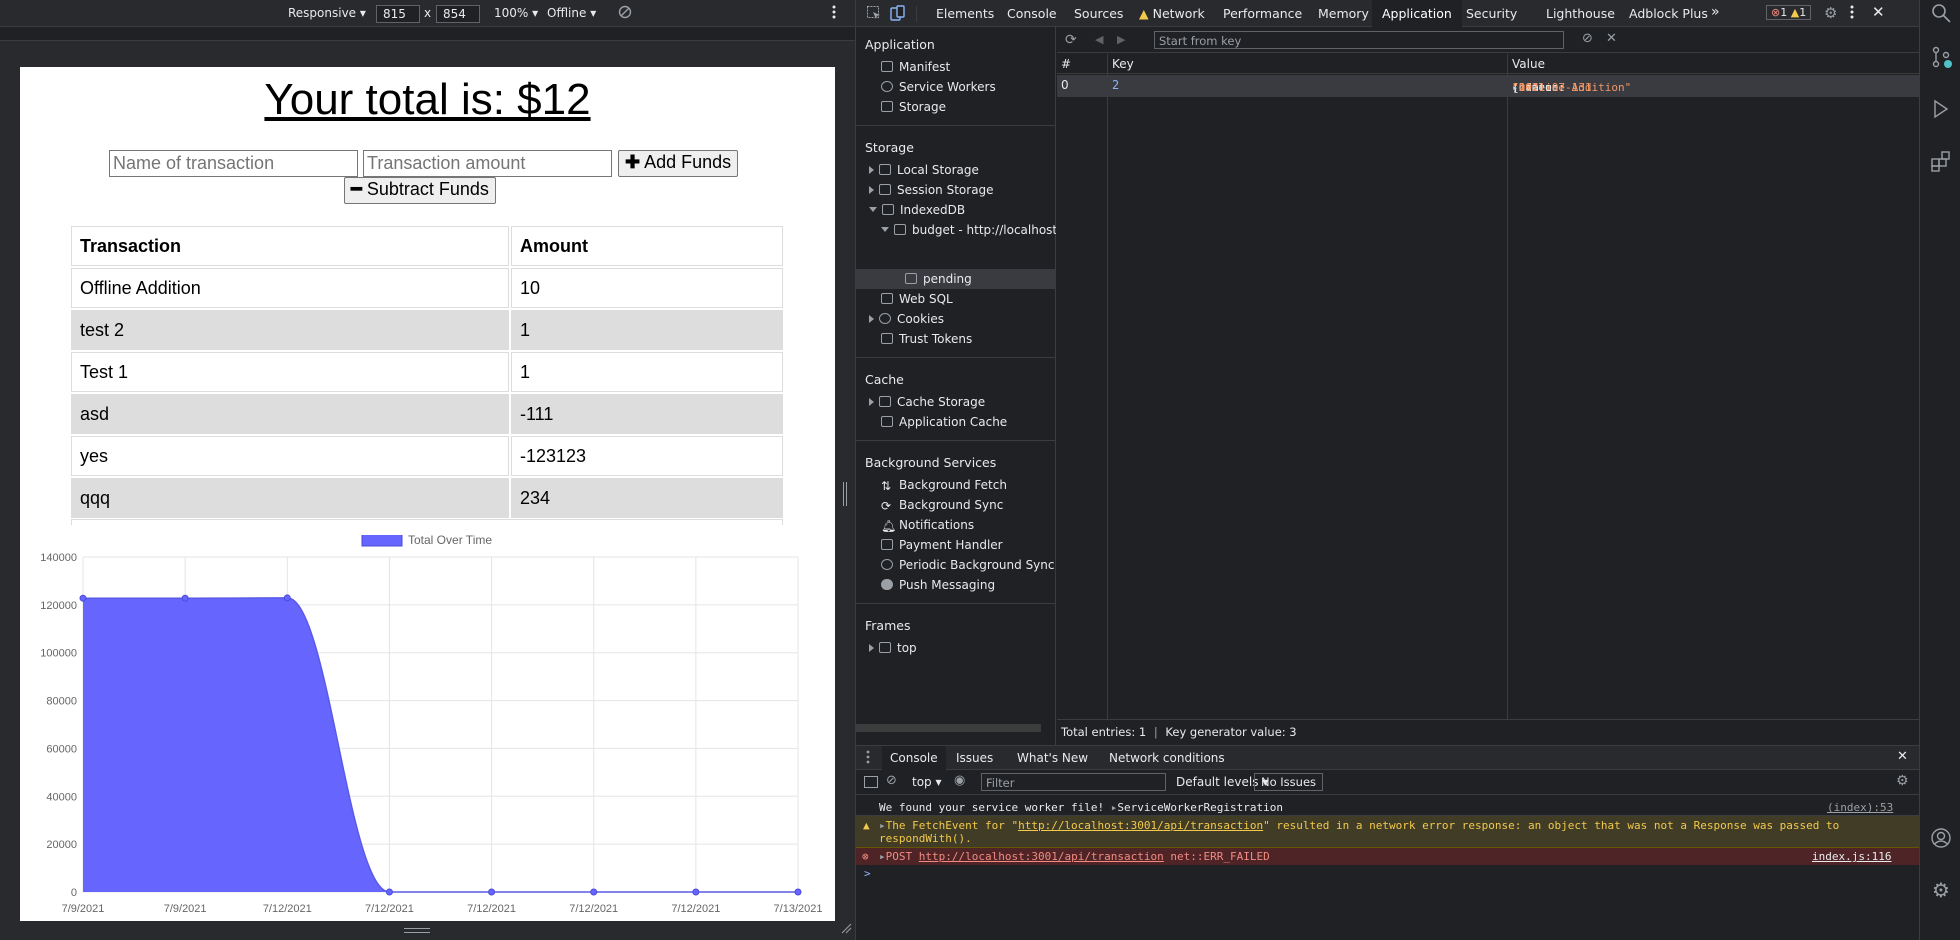 The height and width of the screenshot is (940, 1960). What do you see at coordinates (1941, 161) in the screenshot?
I see `extensions-icon` at bounding box center [1941, 161].